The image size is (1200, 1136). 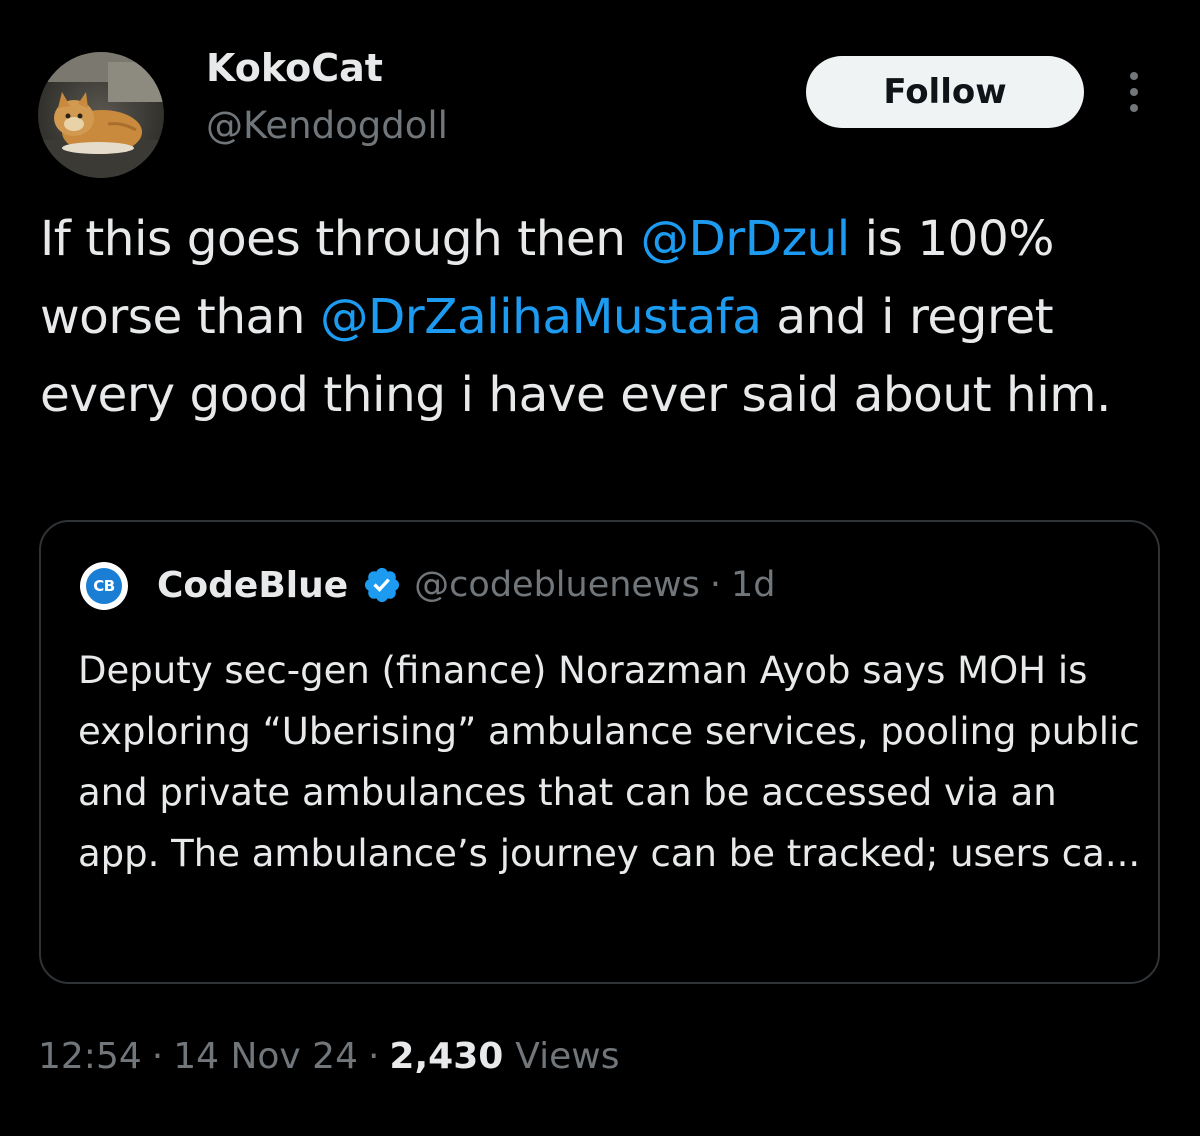 I want to click on quoted-tweet-time: 1d, so click(x=753, y=585).